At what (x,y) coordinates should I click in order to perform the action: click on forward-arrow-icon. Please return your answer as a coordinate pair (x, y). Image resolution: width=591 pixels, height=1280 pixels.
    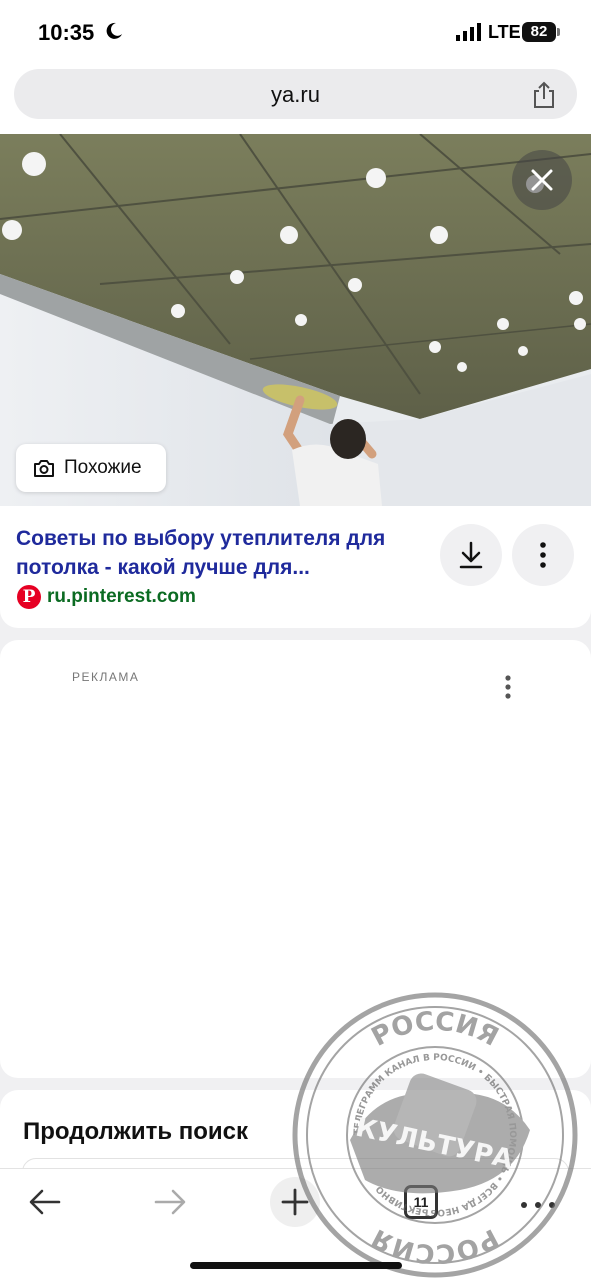
    Looking at the image, I should click on (170, 1202).